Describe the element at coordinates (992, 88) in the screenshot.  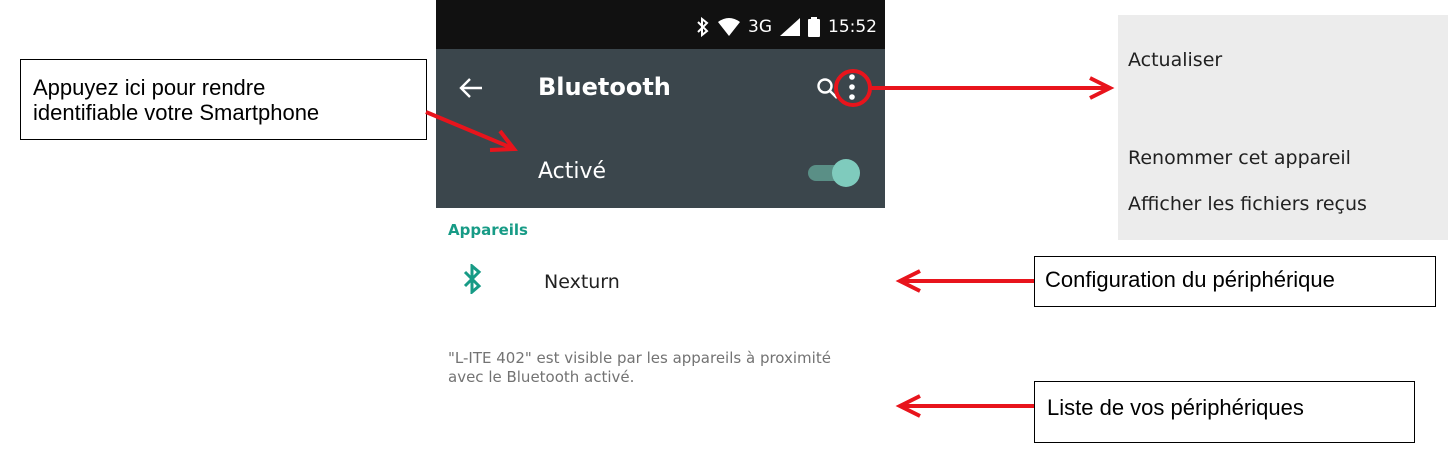
I see `arrow-to-menu` at that location.